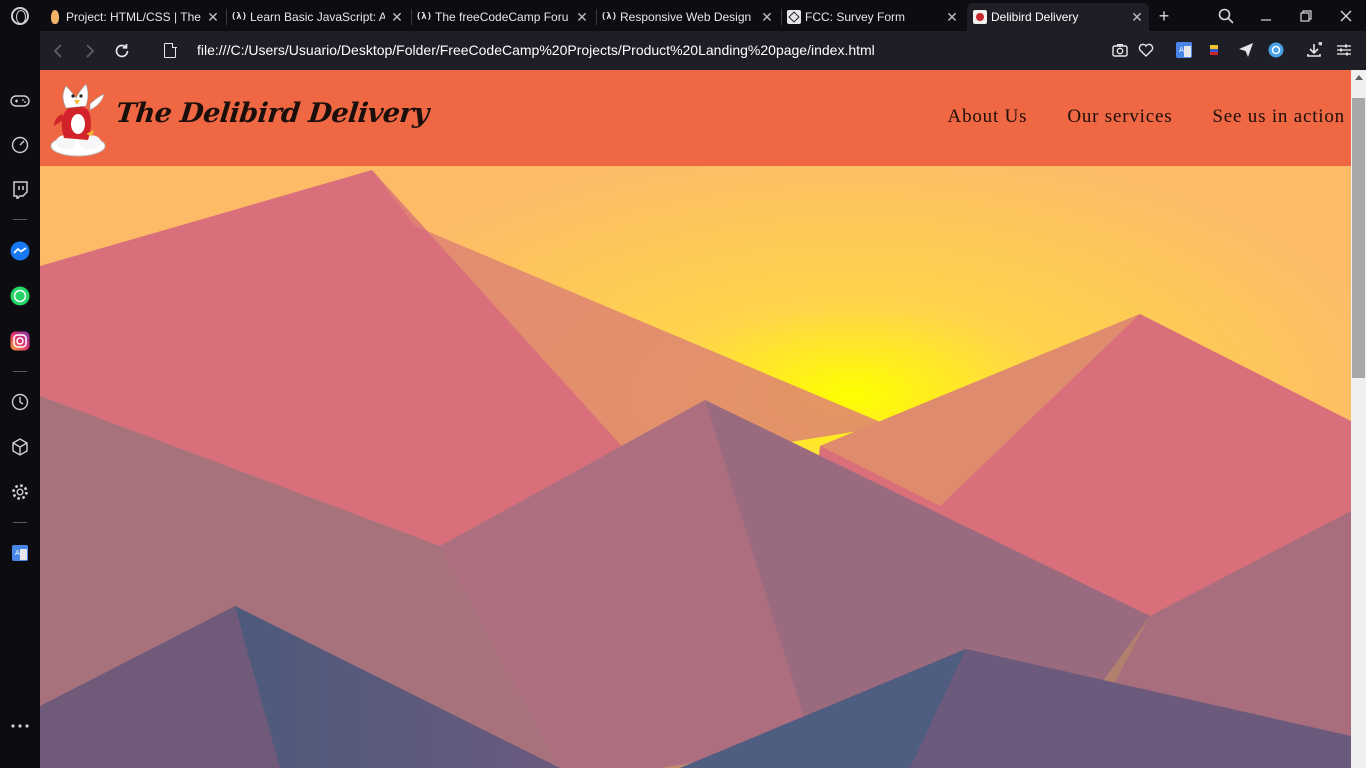  I want to click on bunny-icon, so click(55, 17).